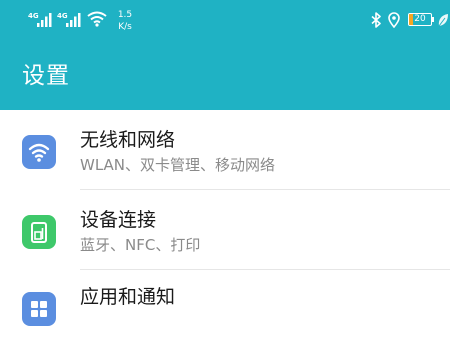 Image resolution: width=450 pixels, height=350 pixels. Describe the element at coordinates (39, 309) in the screenshot. I see `apps-icon` at that location.